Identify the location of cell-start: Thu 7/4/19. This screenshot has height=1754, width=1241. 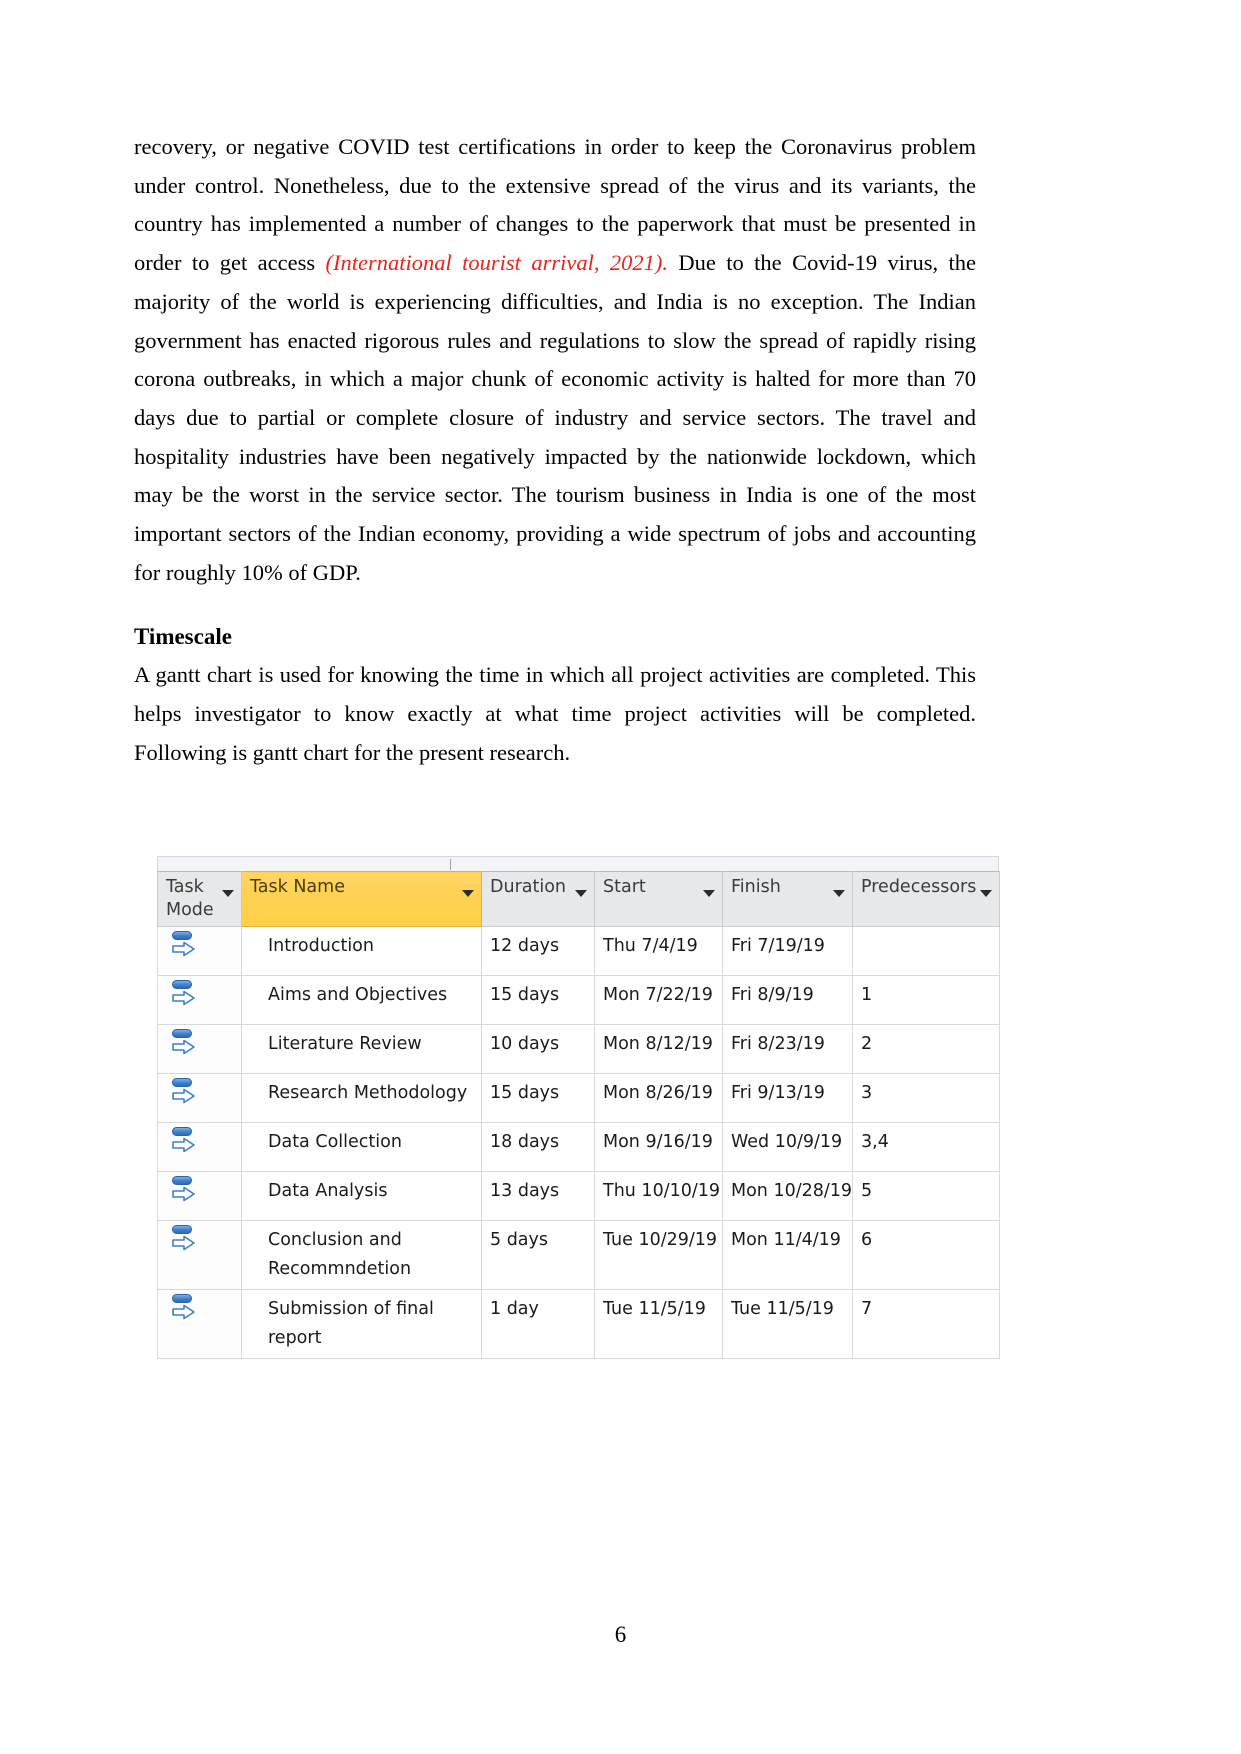
(658, 951).